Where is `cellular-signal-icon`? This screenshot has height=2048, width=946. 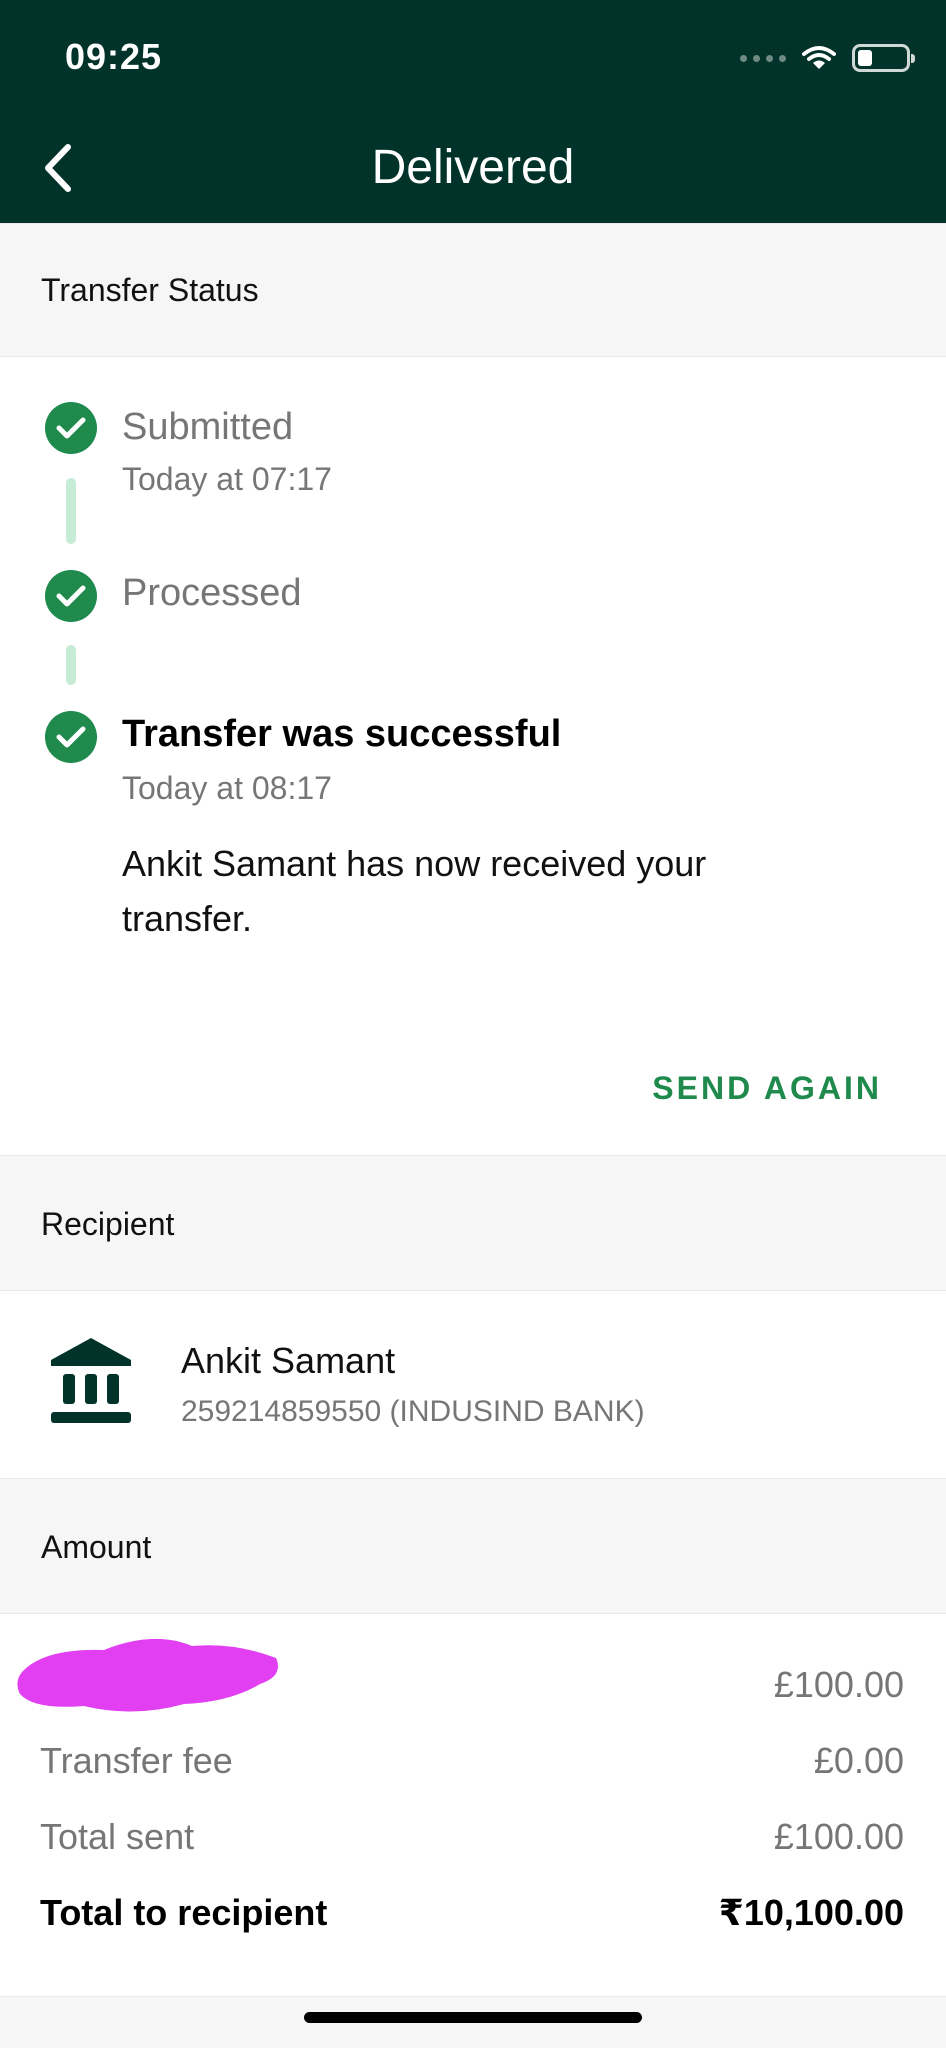
cellular-signal-icon is located at coordinates (763, 58).